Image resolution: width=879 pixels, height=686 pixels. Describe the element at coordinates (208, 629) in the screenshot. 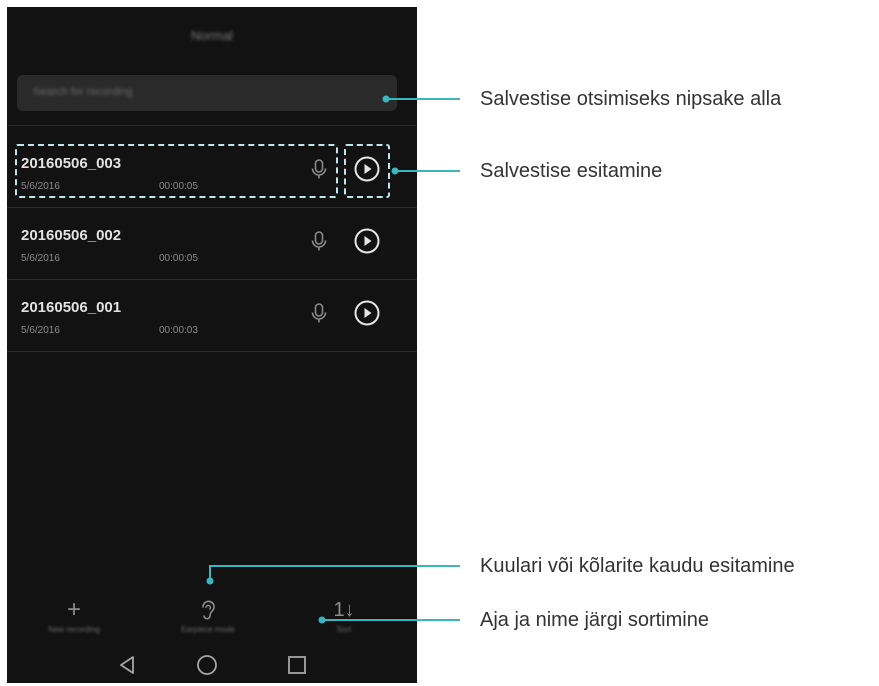

I see `earpiece-mode-label: Earpiece mode` at that location.